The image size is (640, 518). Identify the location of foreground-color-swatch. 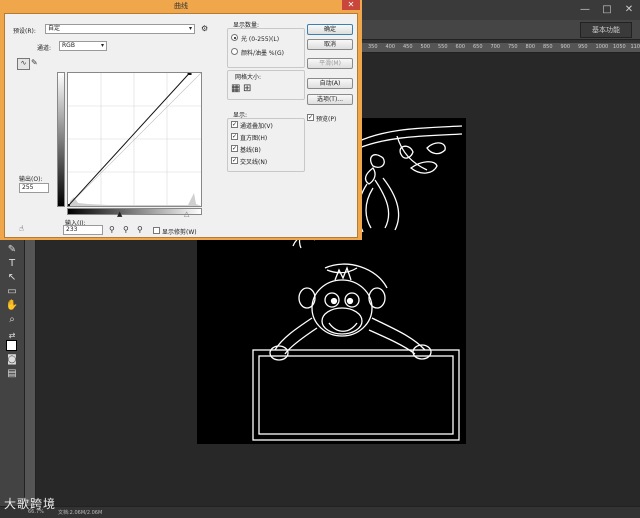
(11, 345).